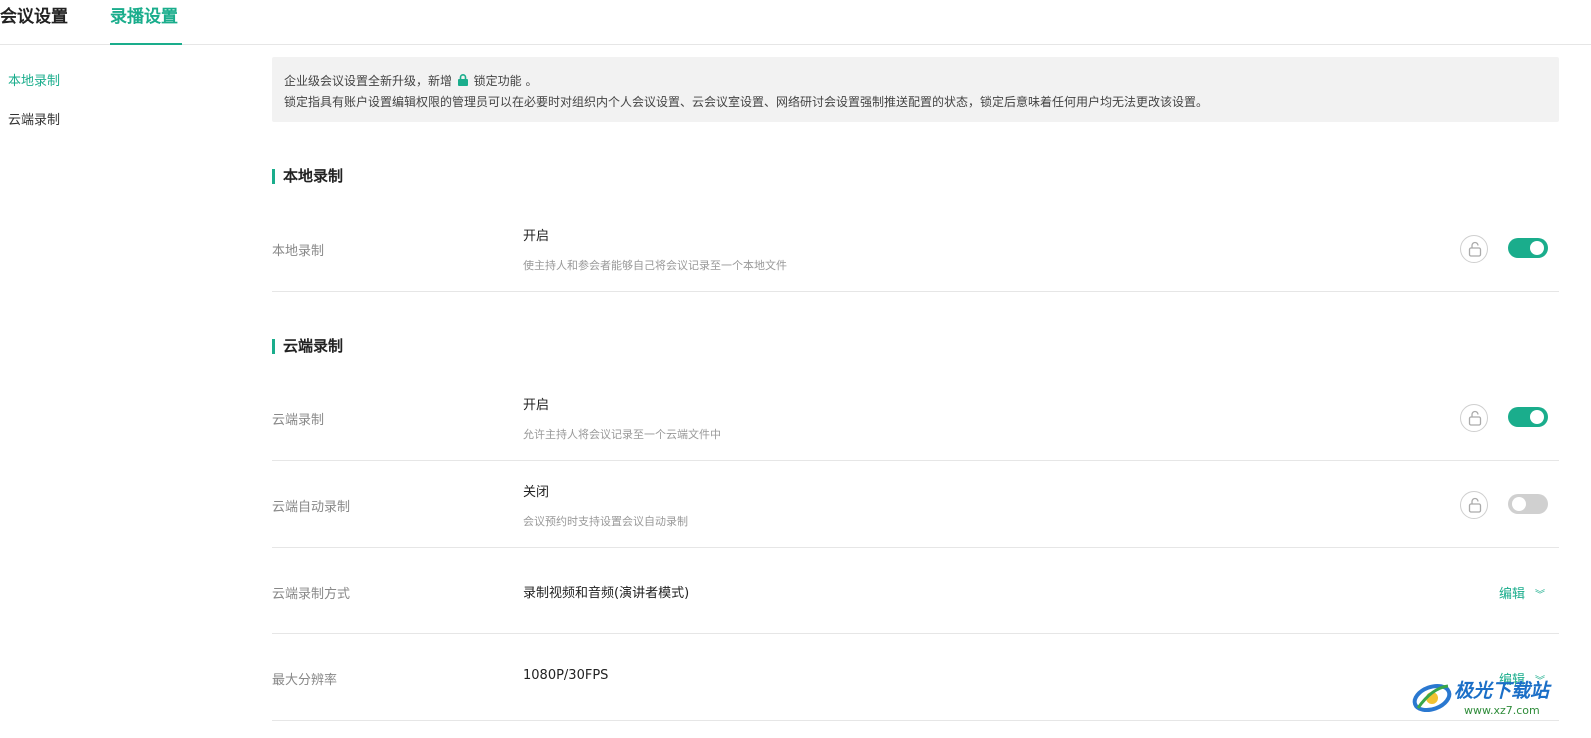  What do you see at coordinates (505, 81) in the screenshot?
I see `notice-text-after: 锁定功能 。` at bounding box center [505, 81].